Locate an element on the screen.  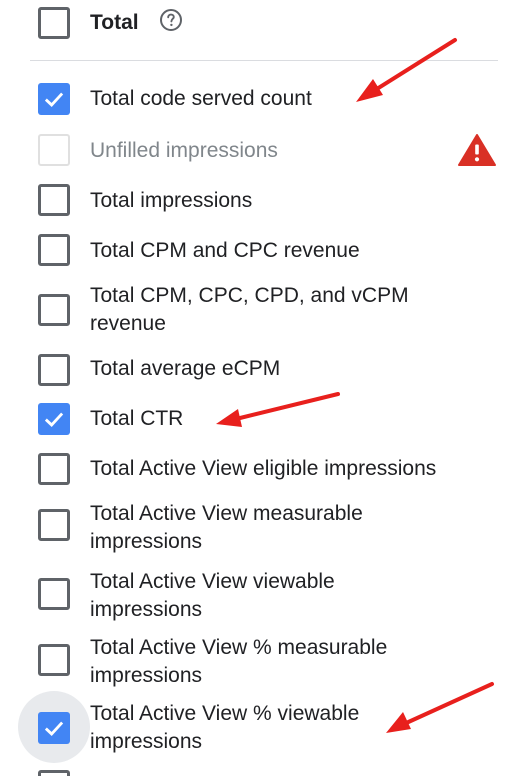
list-item: Total Active View eligible impressions is located at coordinates (259, 470).